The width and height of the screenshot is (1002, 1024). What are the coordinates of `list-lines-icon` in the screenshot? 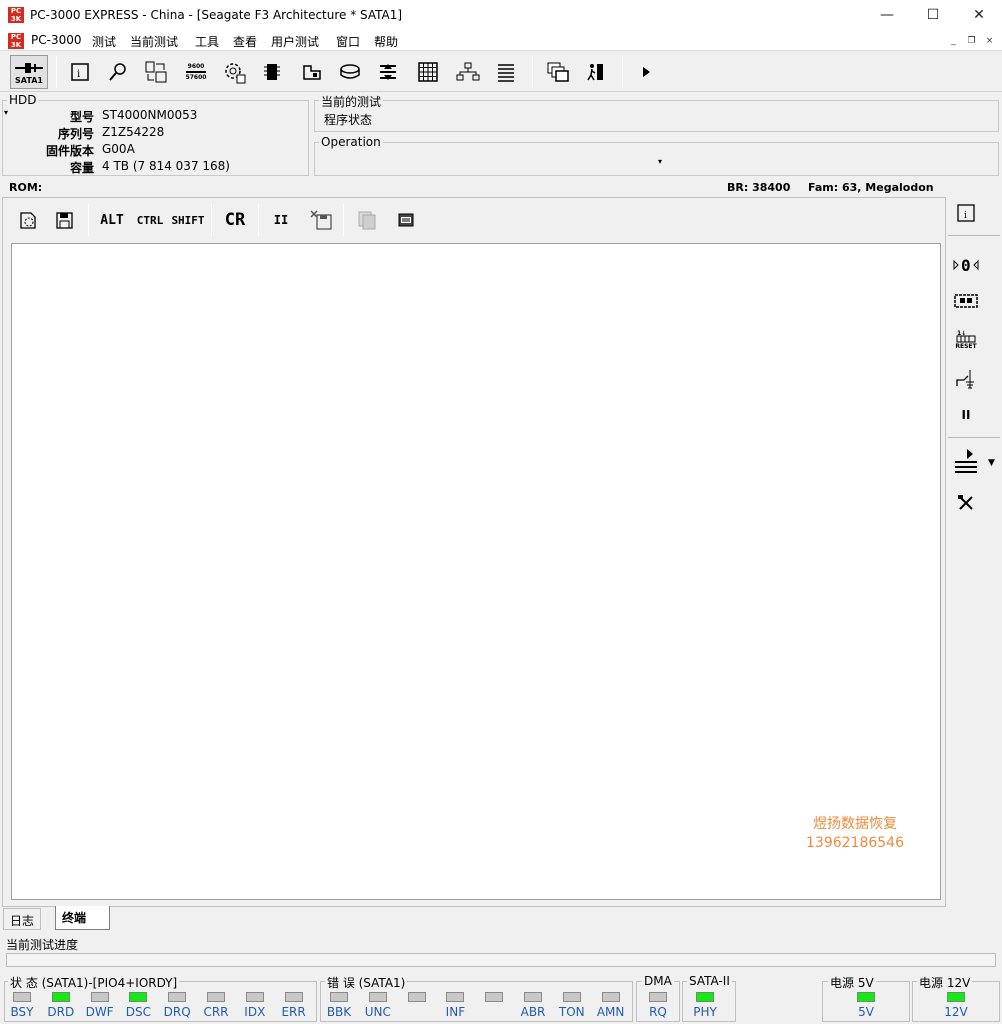 It's located at (506, 73).